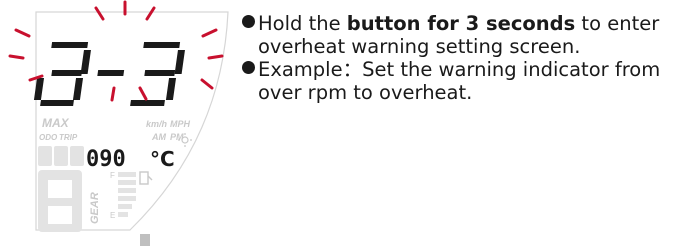  What do you see at coordinates (62, 74) in the screenshot?
I see `top-digit-left` at bounding box center [62, 74].